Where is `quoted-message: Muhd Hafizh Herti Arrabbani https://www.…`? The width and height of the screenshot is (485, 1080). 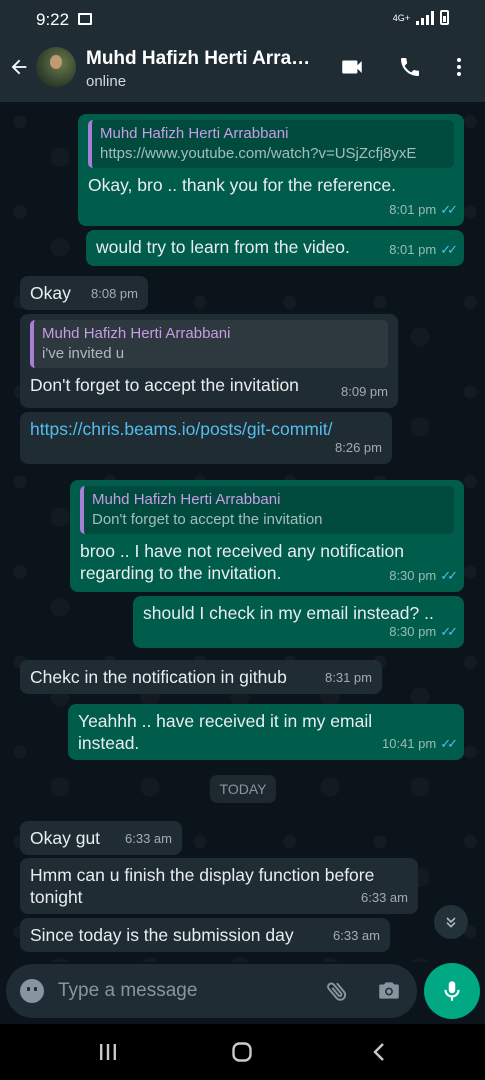 quoted-message: Muhd Hafizh Herti Arrabbani https://www.… is located at coordinates (271, 144).